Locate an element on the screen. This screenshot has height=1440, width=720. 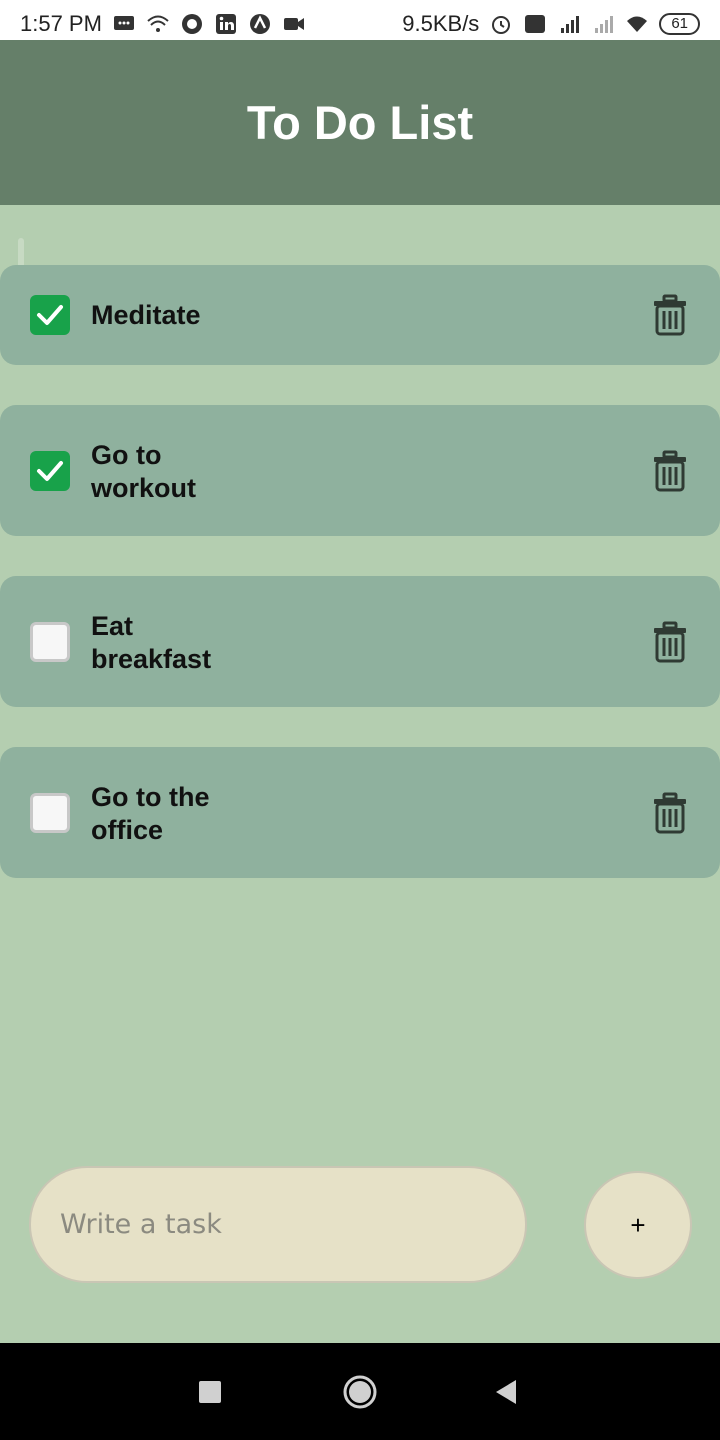
add-task-button: + is located at coordinates (638, 1225).